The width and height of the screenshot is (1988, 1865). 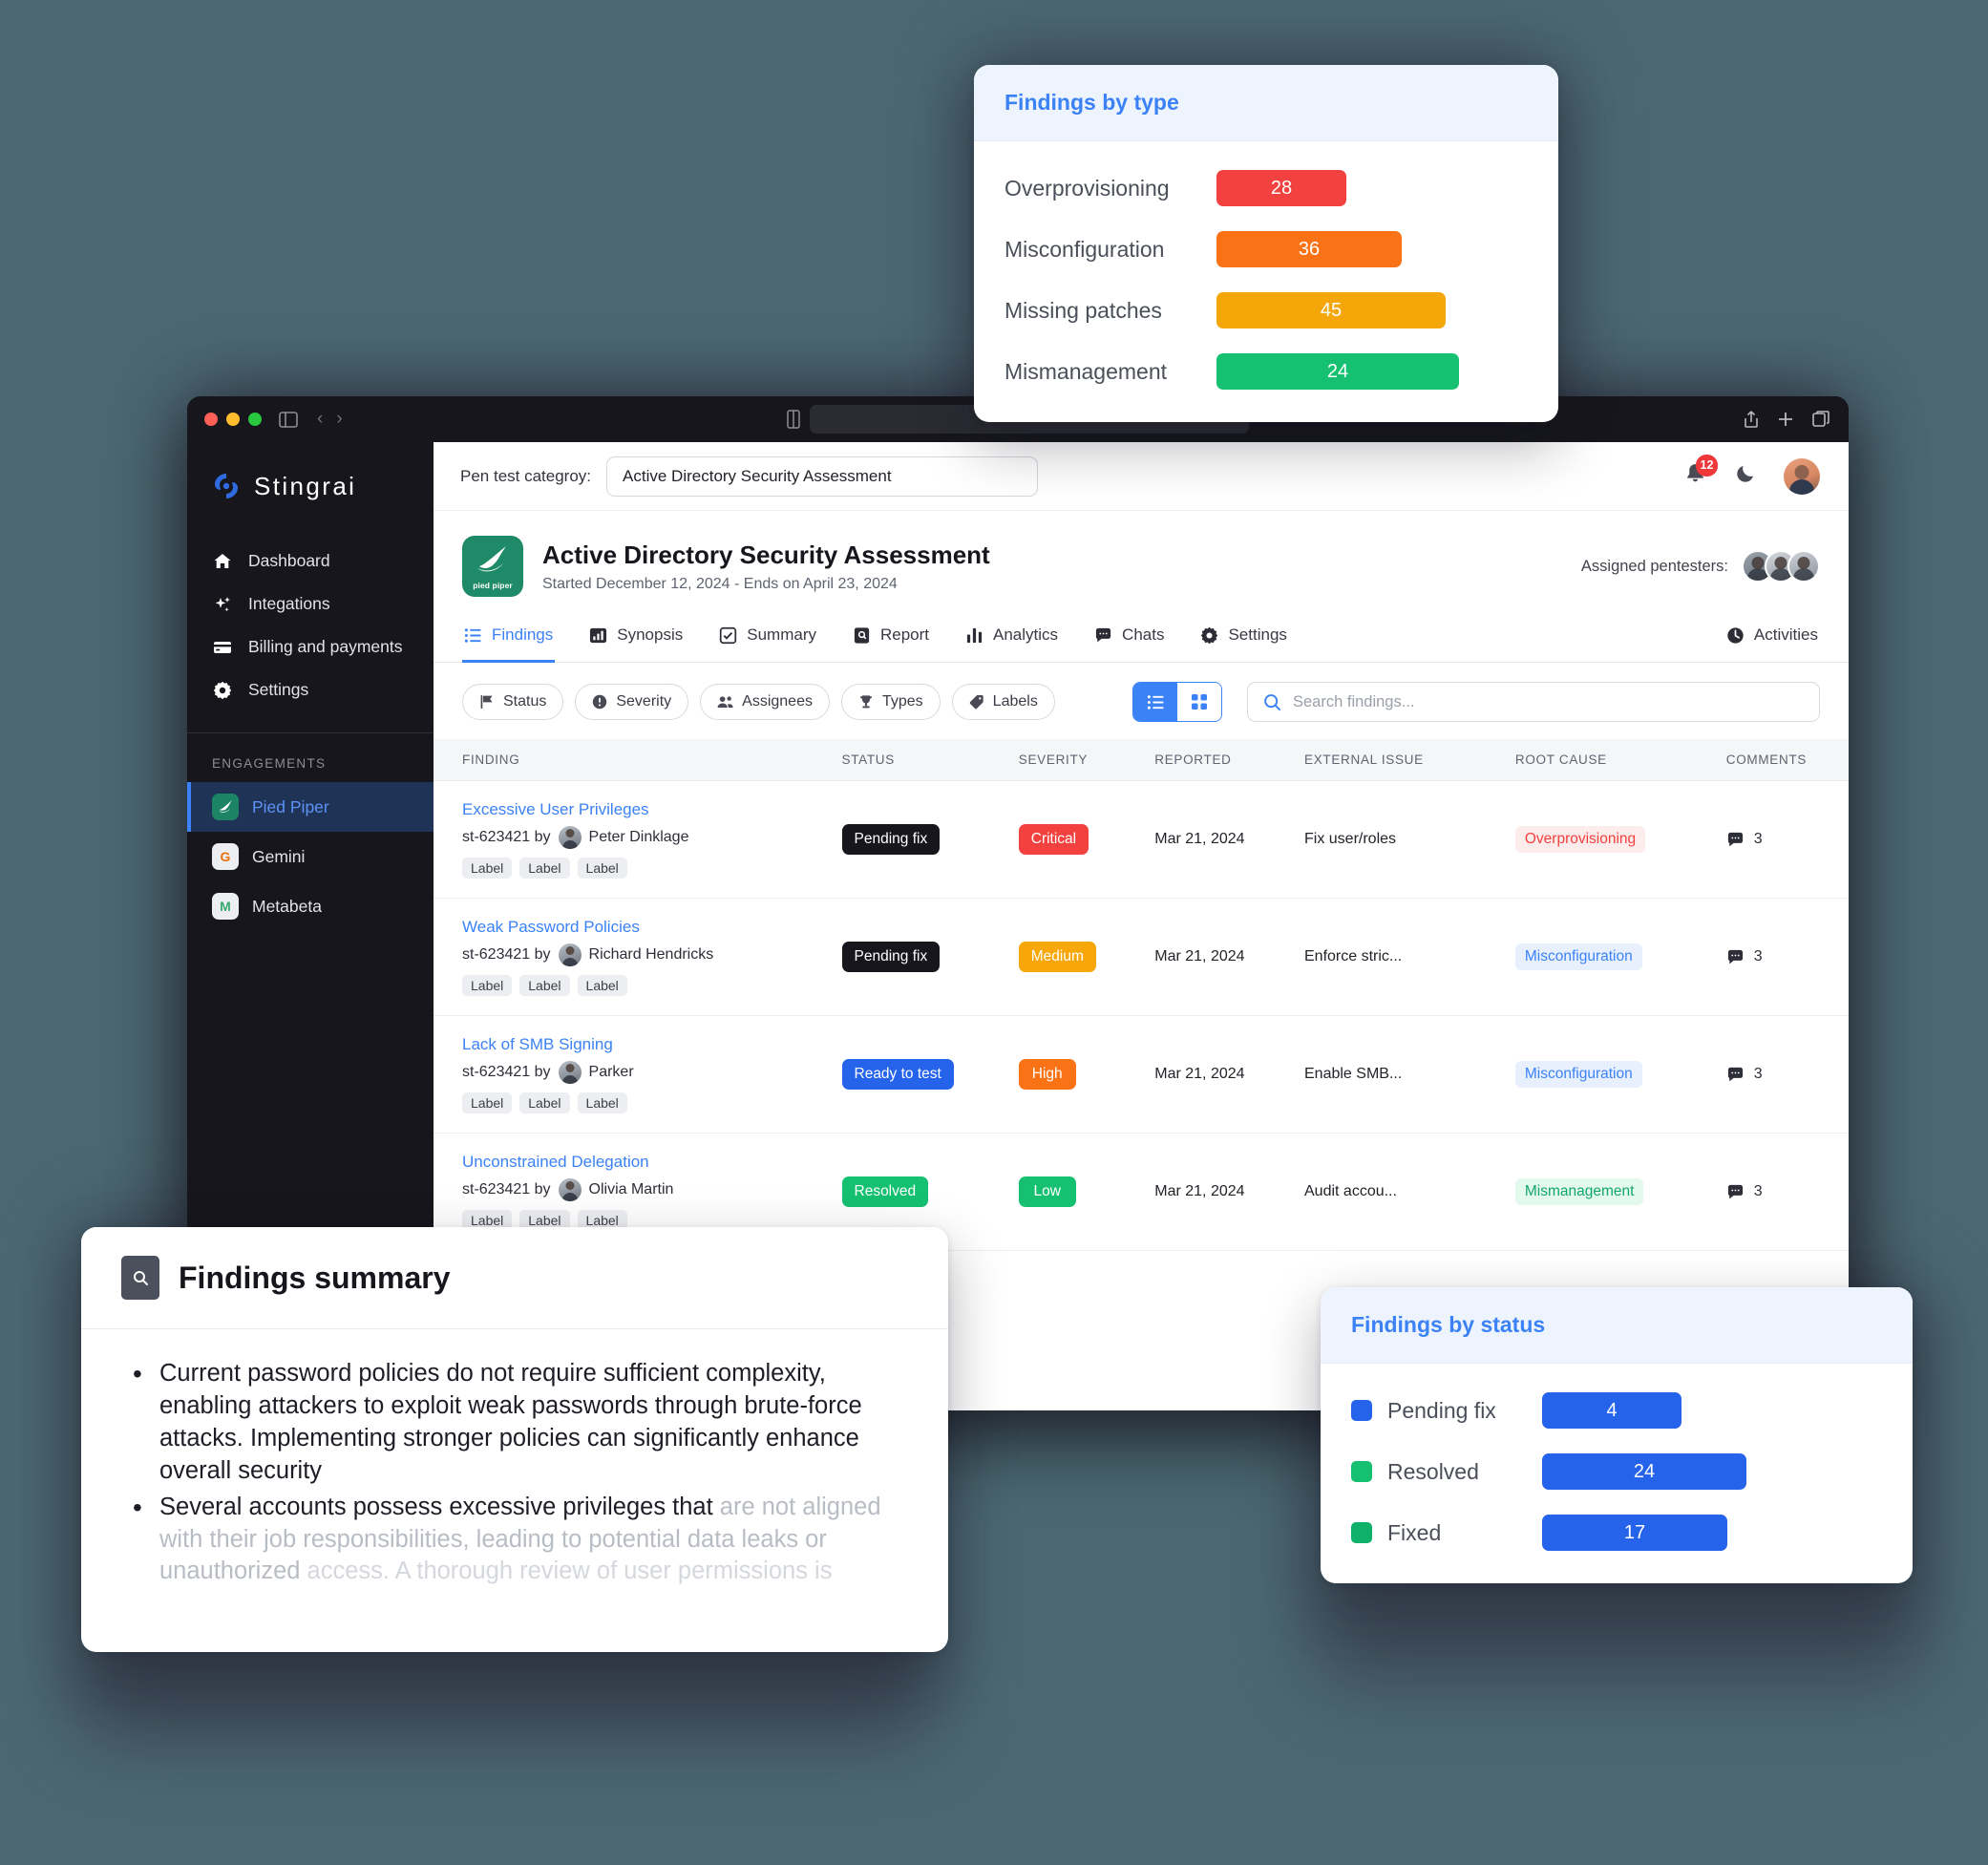 What do you see at coordinates (311, 604) in the screenshot?
I see `sidebar-item-integations: Integations` at bounding box center [311, 604].